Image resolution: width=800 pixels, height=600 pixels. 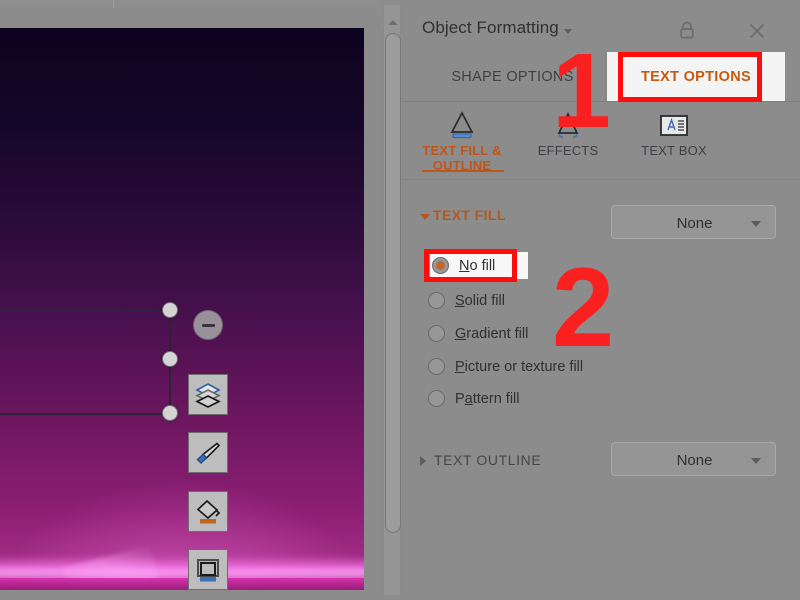 I want to click on paint-bucket-icon, so click(x=208, y=511).